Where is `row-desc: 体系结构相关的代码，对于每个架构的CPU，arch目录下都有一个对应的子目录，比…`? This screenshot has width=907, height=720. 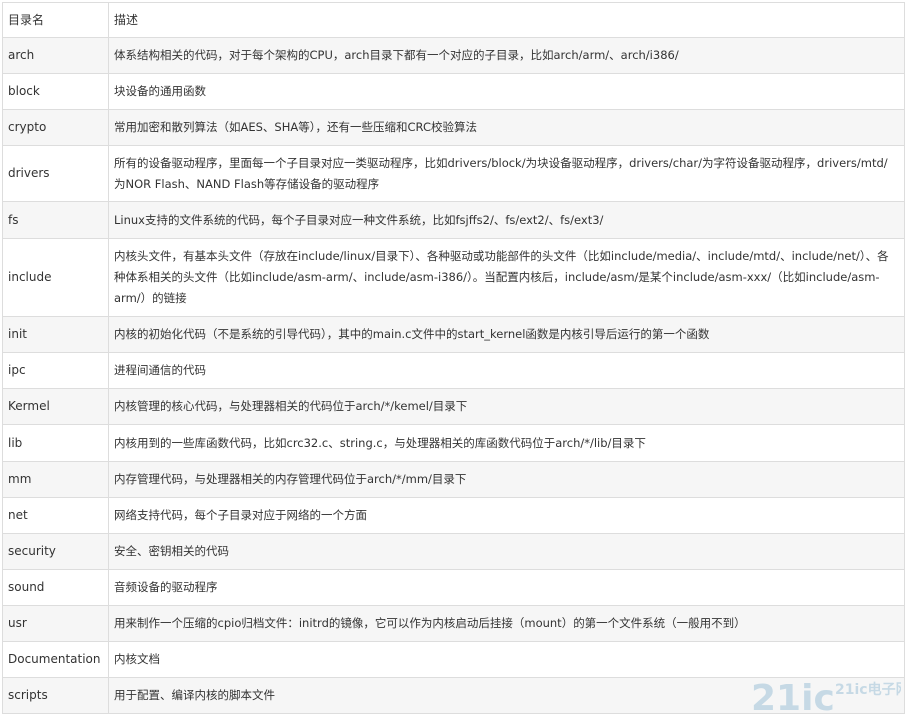 row-desc: 体系结构相关的代码，对于每个架构的CPU，arch目录下都有一个对应的子目录，比… is located at coordinates (506, 55).